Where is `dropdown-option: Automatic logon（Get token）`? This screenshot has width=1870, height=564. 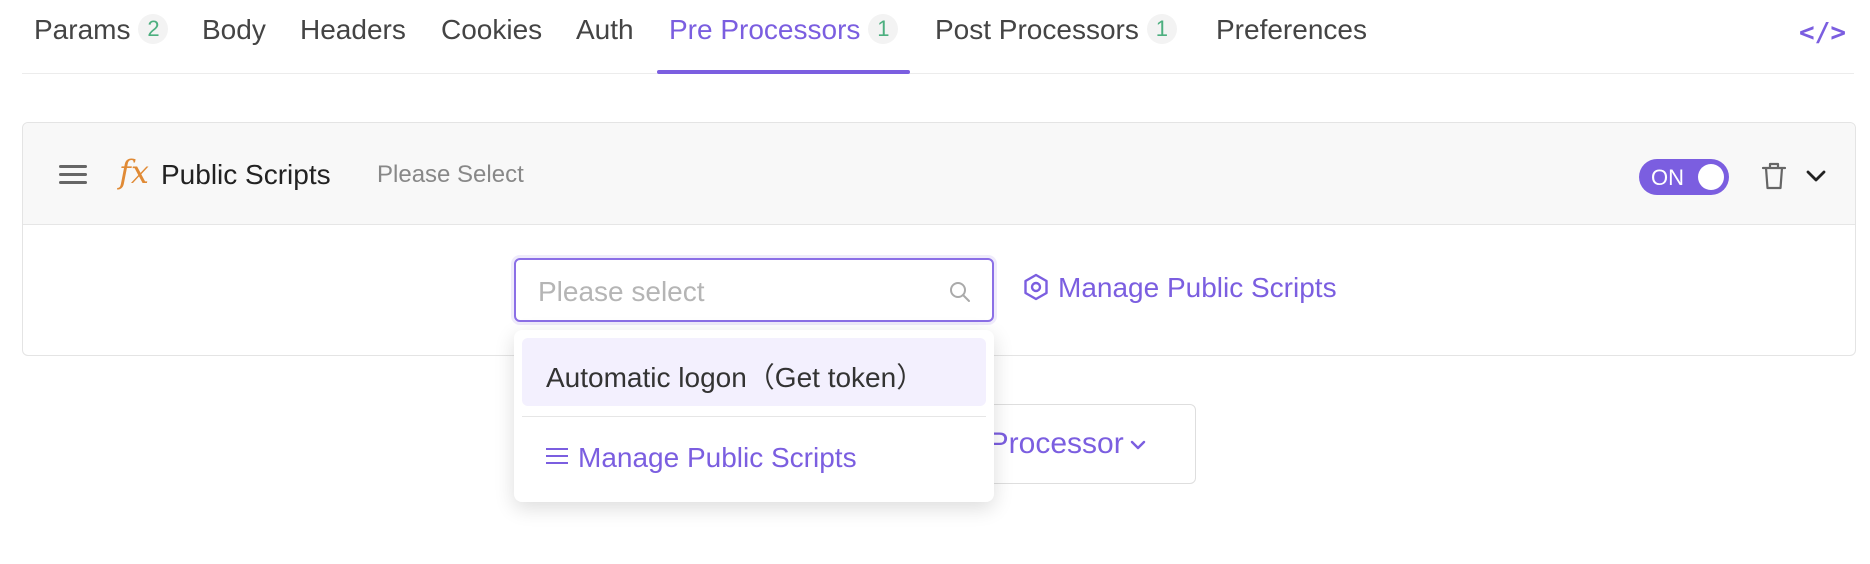
dropdown-option: Automatic logon（Get token） is located at coordinates (754, 372).